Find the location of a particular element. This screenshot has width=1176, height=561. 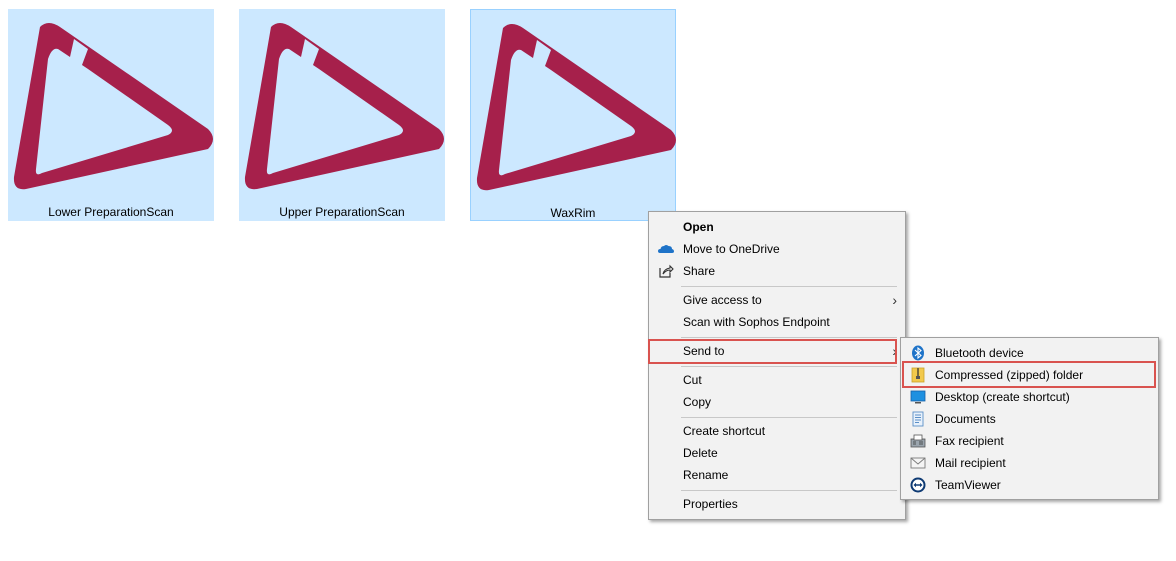

menu-item-share: Share is located at coordinates (777, 271).